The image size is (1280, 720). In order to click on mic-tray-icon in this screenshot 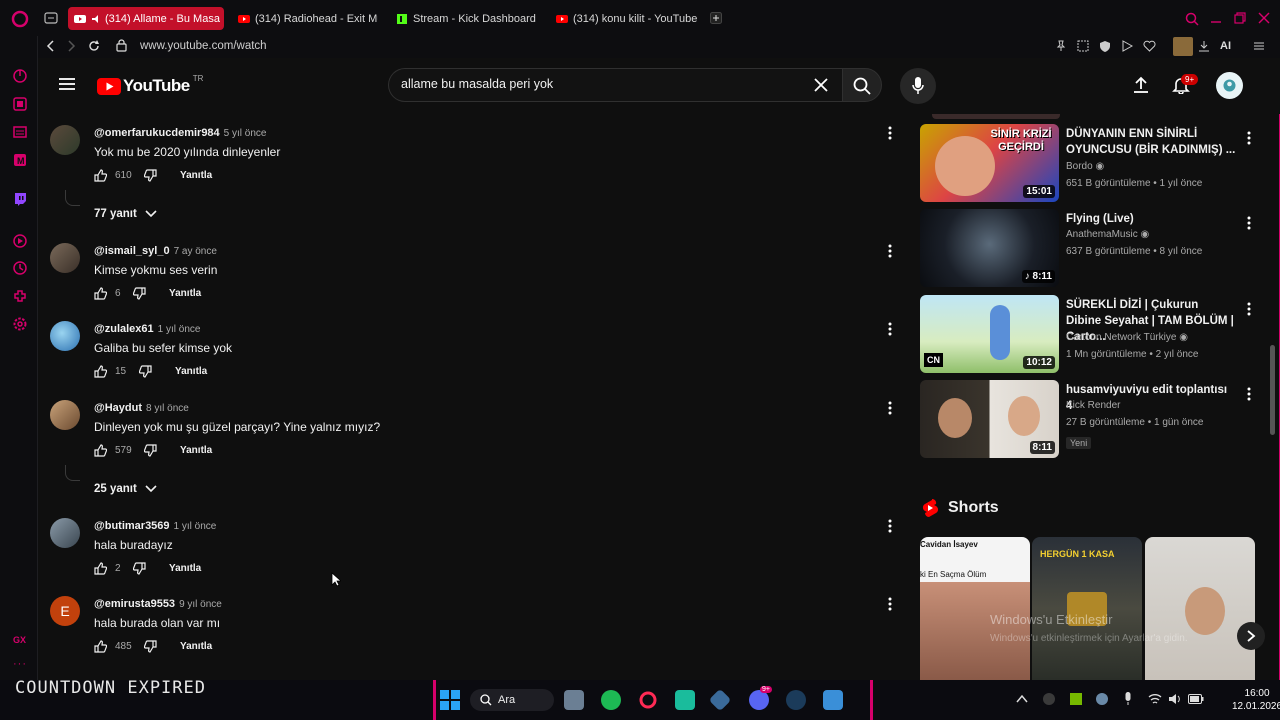, I will do `click(1128, 699)`.